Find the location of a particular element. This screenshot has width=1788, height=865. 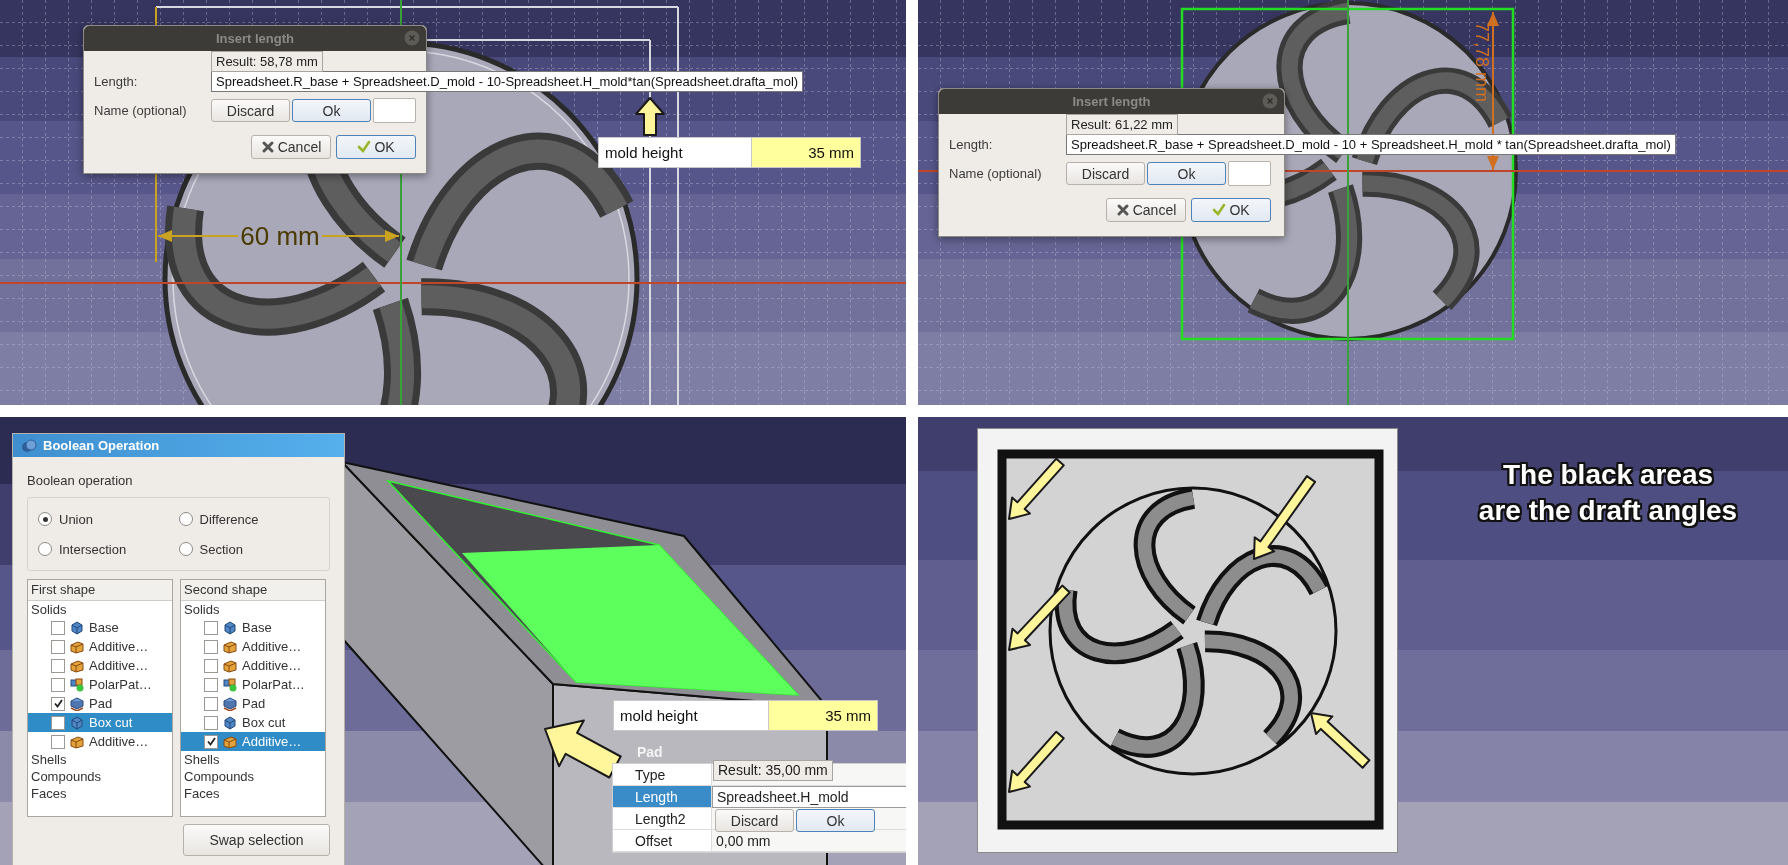

tooltip: Result: 35,00 mm is located at coordinates (773, 770).